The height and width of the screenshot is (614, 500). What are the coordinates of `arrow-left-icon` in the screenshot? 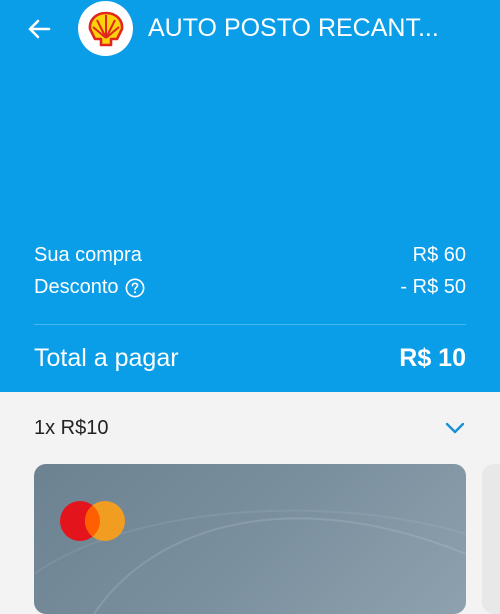 It's located at (39, 29).